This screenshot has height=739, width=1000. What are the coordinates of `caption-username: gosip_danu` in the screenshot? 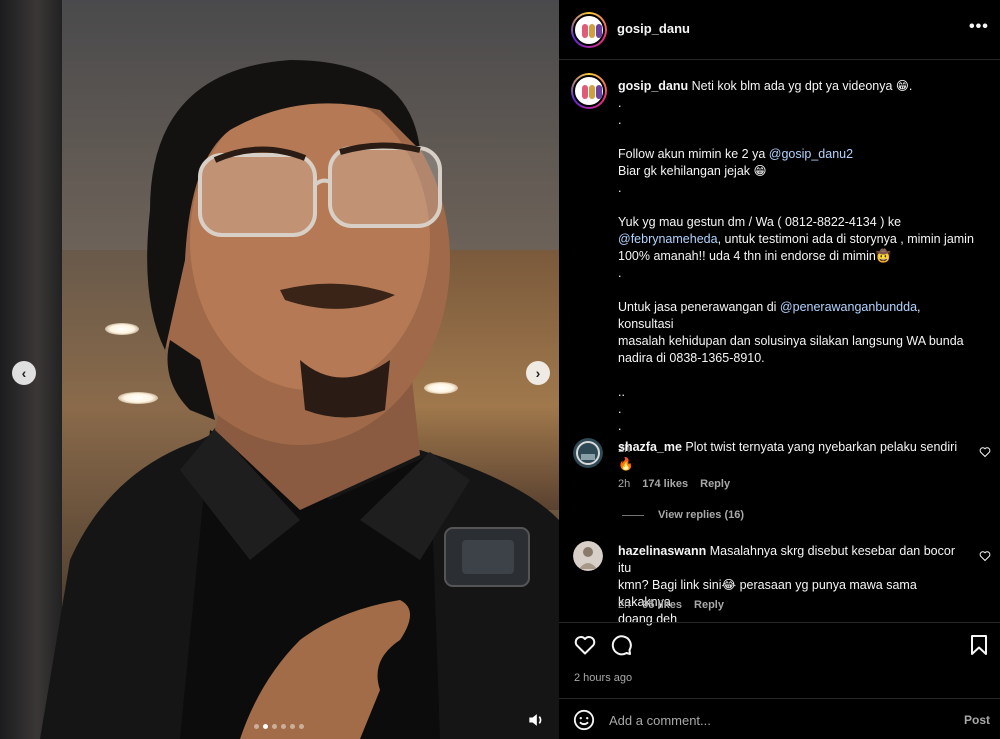 It's located at (655, 86).